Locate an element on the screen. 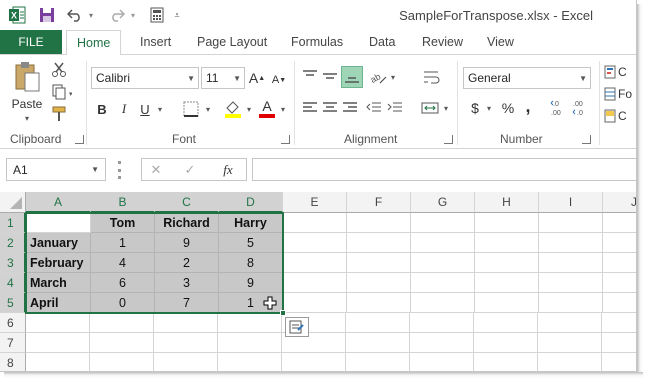 This screenshot has height=382, width=650. row-header: 2 is located at coordinates (13, 243).